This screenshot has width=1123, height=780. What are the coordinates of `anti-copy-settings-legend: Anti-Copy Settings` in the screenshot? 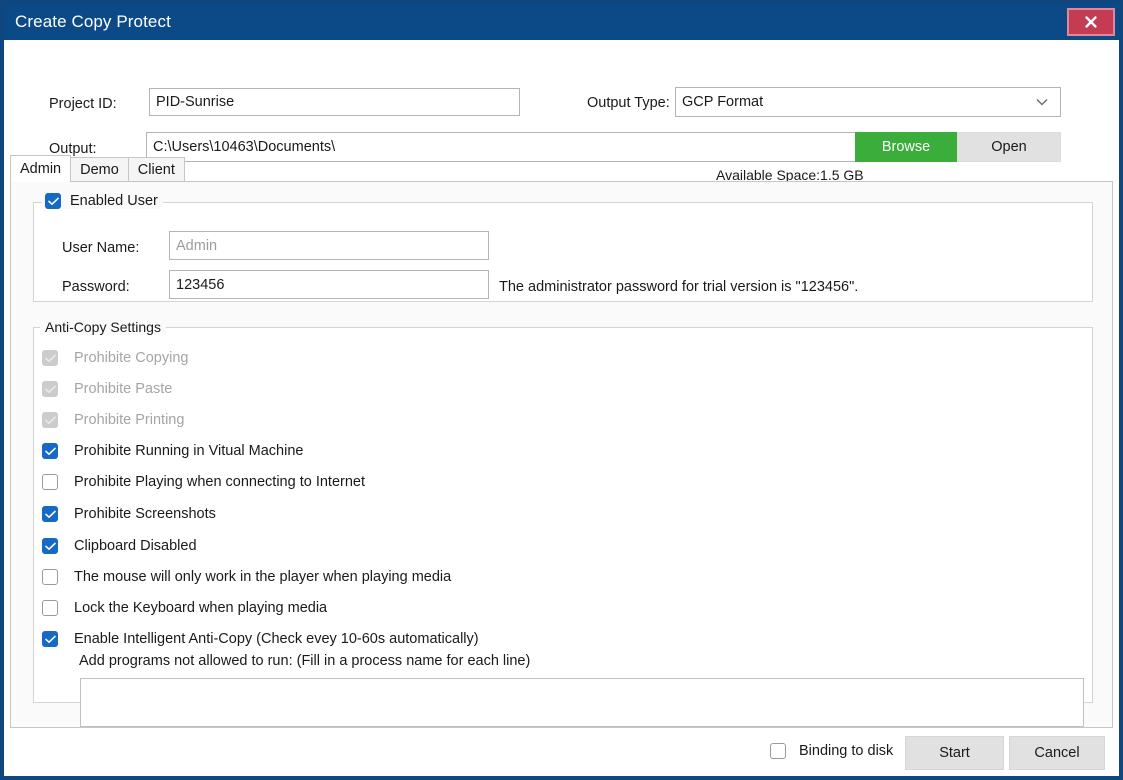 It's located at (103, 327).